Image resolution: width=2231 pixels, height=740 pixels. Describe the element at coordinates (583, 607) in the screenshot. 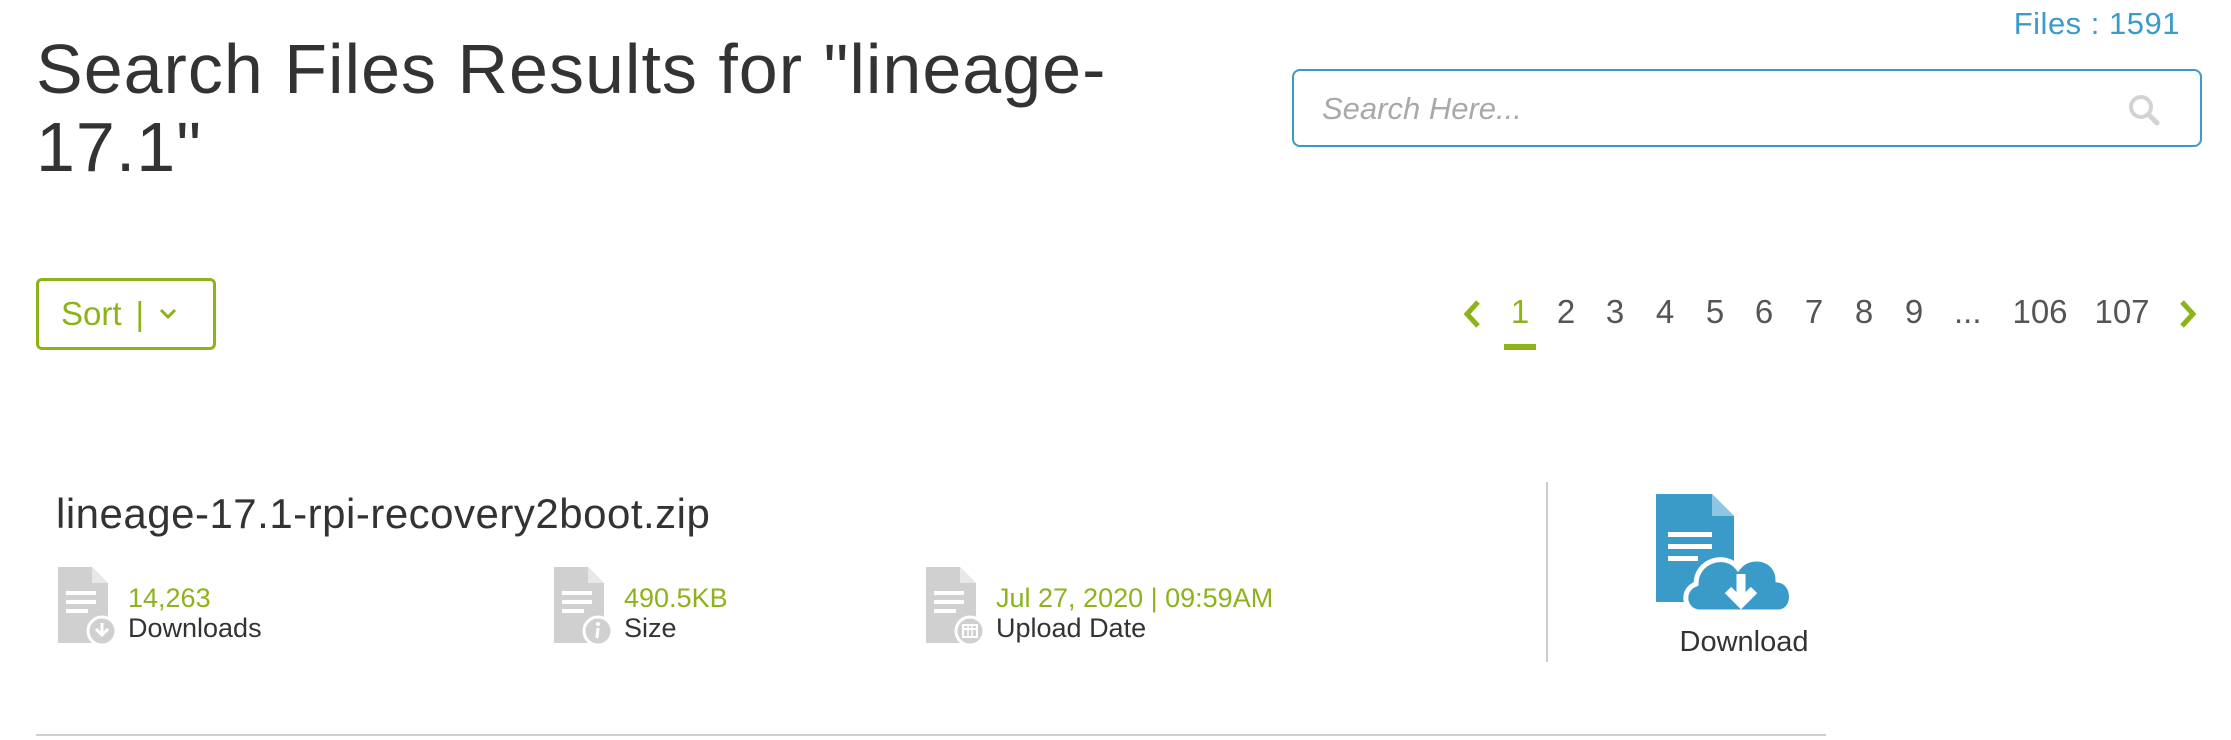

I see `file-info-icon` at that location.